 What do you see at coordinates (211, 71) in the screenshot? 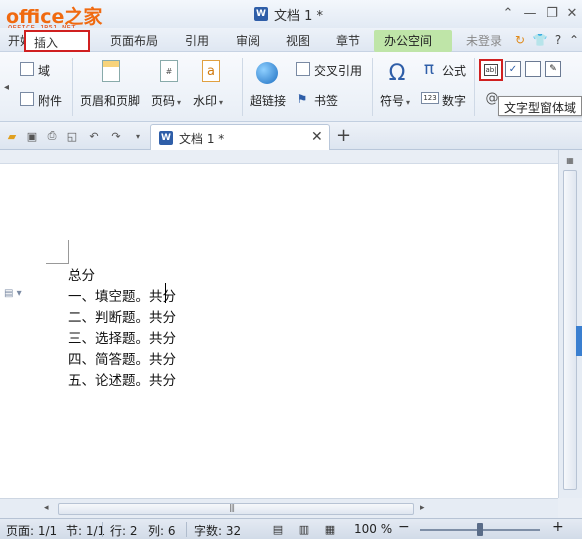
I see `watermark-icon: a` at bounding box center [211, 71].